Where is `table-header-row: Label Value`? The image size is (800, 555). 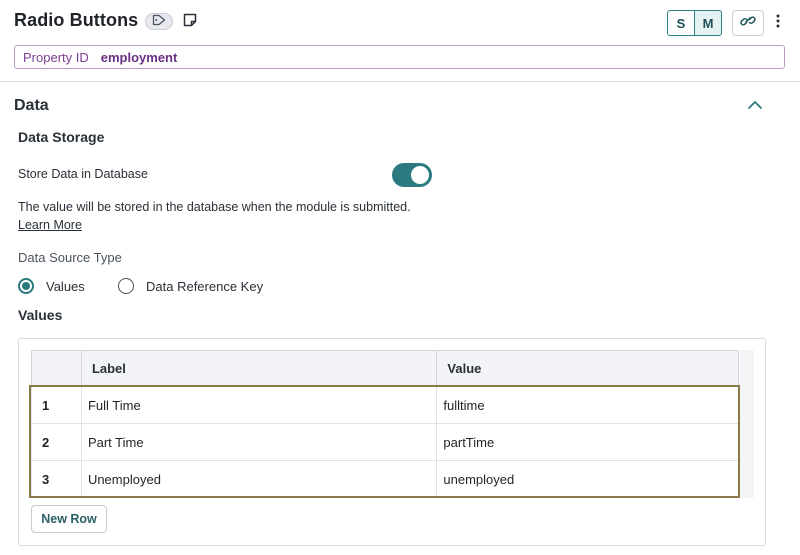
table-header-row: Label Value is located at coordinates (385, 368).